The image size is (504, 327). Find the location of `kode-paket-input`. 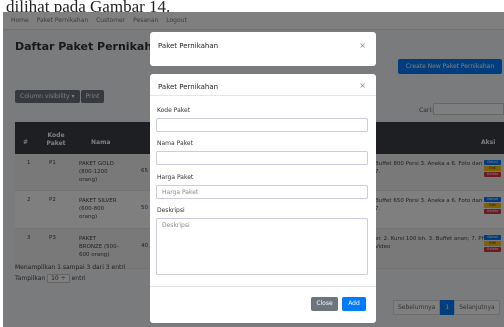

kode-paket-input is located at coordinates (262, 125).